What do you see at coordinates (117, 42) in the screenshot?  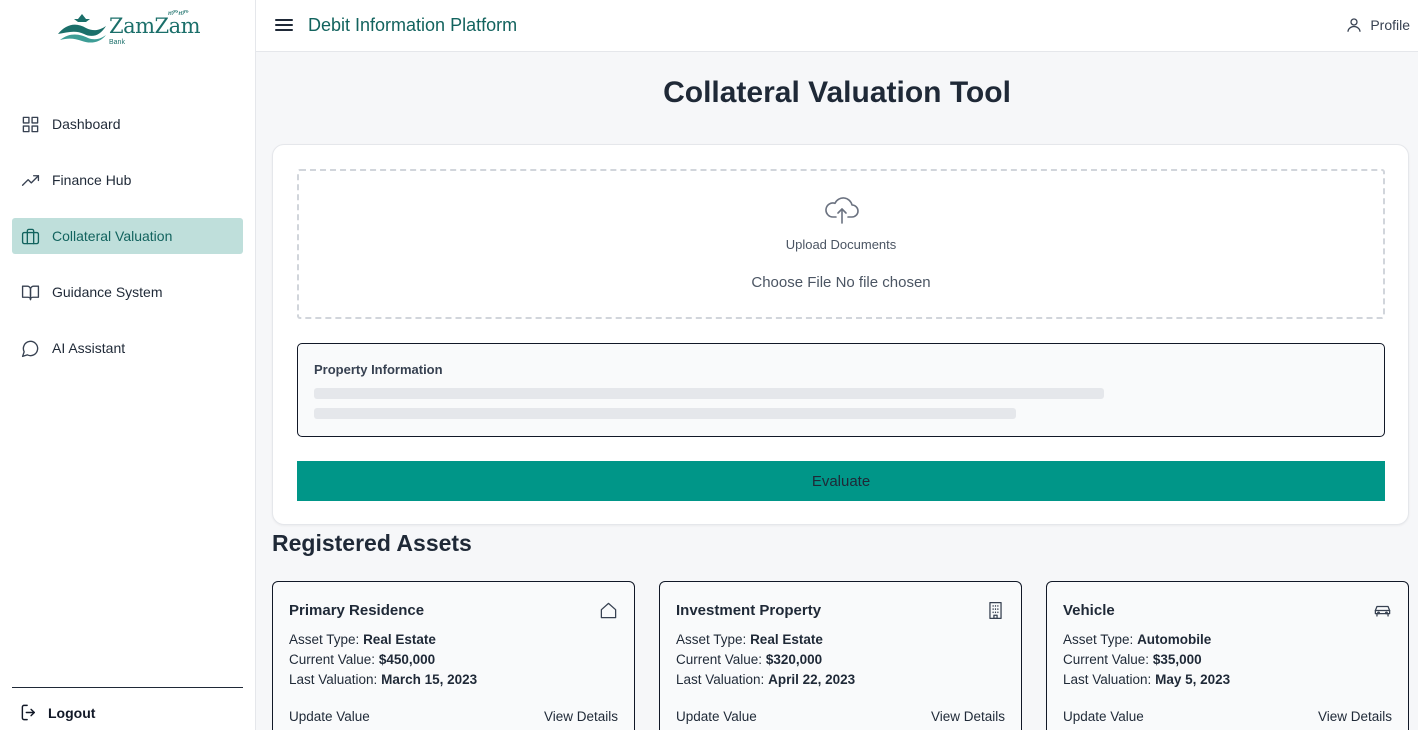 I see `logo-sub: Bank` at bounding box center [117, 42].